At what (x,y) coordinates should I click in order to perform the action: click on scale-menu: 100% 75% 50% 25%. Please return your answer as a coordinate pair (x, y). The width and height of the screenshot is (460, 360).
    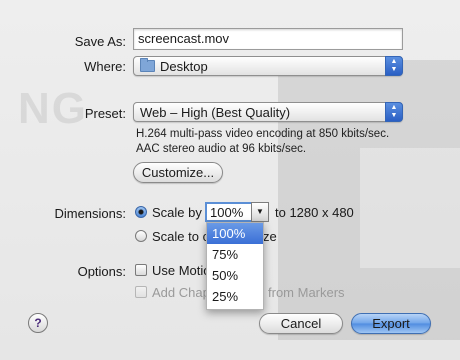
    Looking at the image, I should click on (235, 266).